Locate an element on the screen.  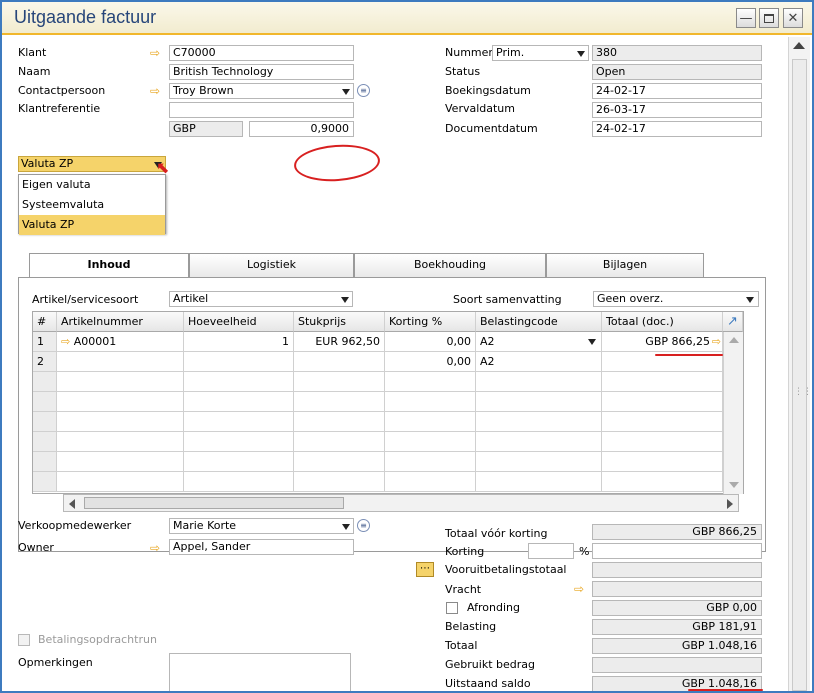
vooruitbetaling-button: ⋯ is located at coordinates (425, 569).